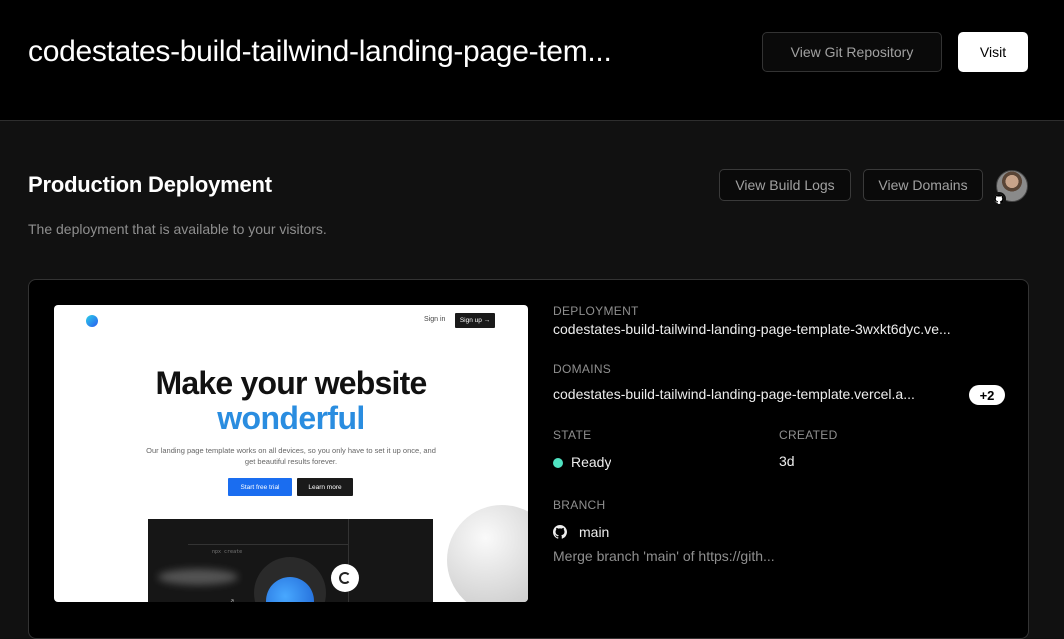 The height and width of the screenshot is (639, 1064). What do you see at coordinates (260, 487) in the screenshot?
I see `preview-start-trial-button: Start free trial` at bounding box center [260, 487].